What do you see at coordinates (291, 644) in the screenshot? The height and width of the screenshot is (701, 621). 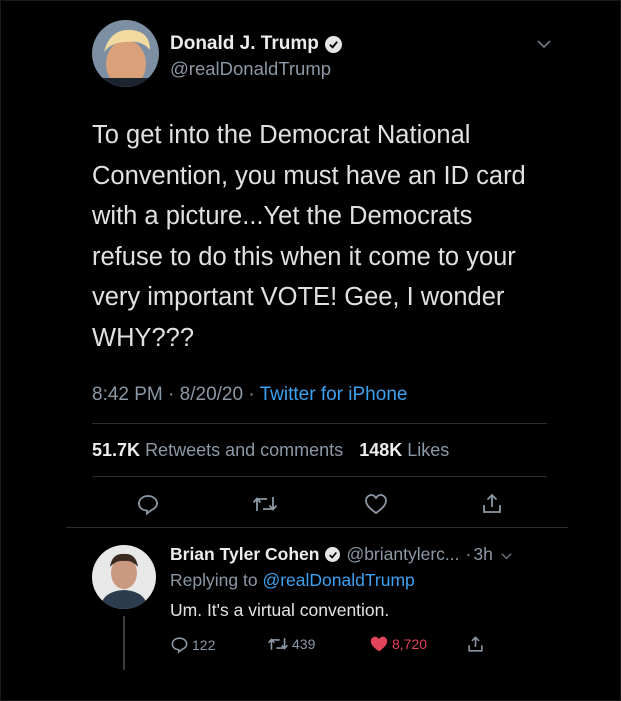 I see `reply-retweet-button: 439` at bounding box center [291, 644].